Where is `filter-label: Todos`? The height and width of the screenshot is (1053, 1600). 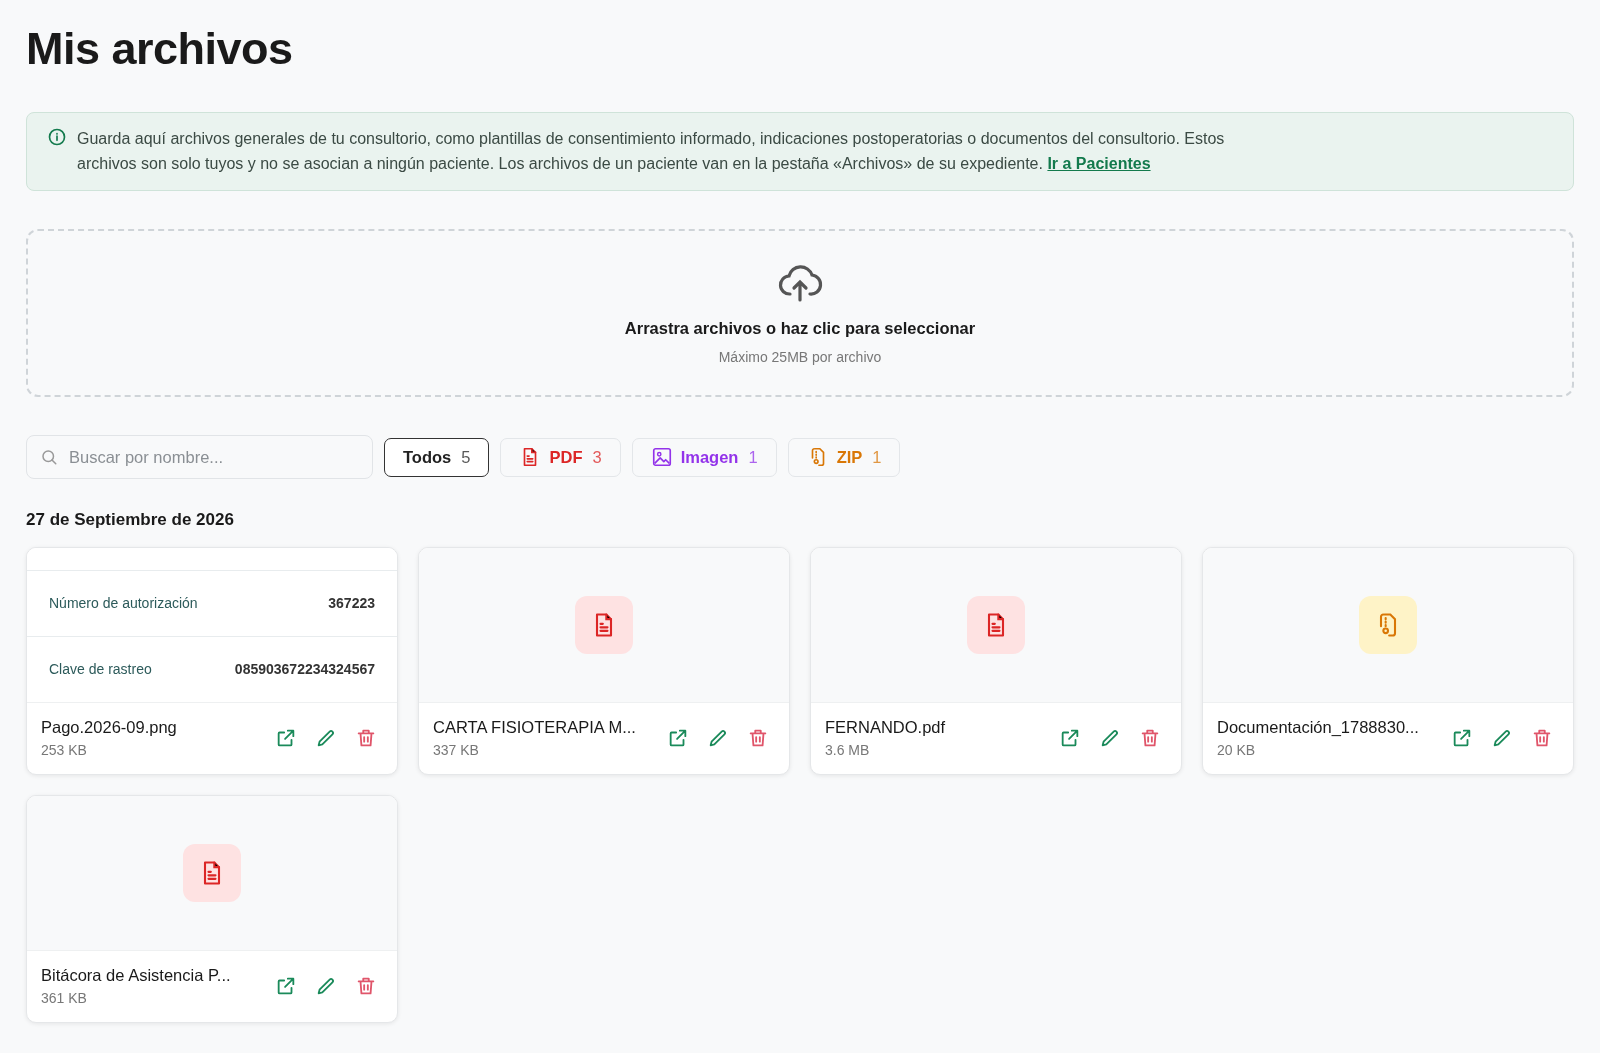 filter-label: Todos is located at coordinates (427, 457).